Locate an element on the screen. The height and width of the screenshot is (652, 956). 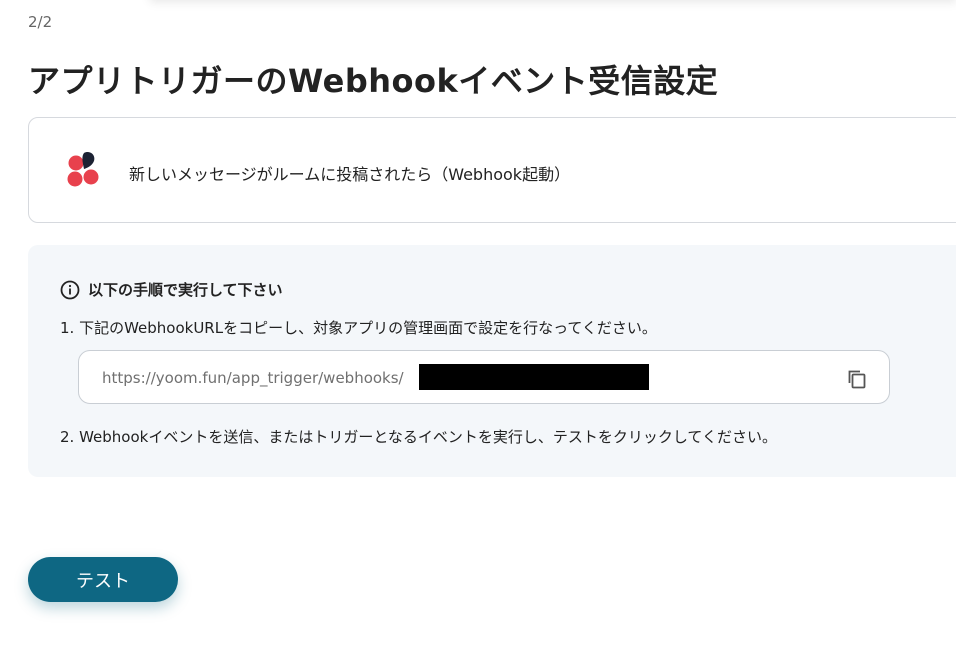
redacted-url-token is located at coordinates (534, 377).